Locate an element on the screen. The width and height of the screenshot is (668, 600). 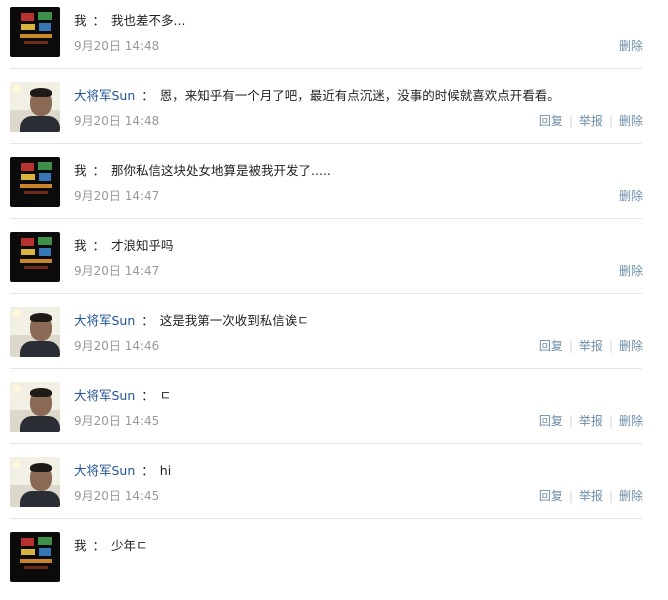
message-line: 我 ： 才浪知乎吗 is located at coordinates (124, 244).